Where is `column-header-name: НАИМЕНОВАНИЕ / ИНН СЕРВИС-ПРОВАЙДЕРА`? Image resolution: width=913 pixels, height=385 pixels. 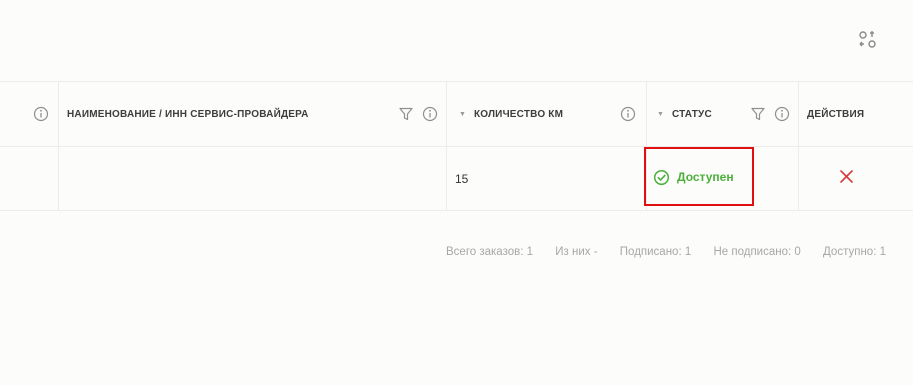
column-header-name: НАИМЕНОВАНИЕ / ИНН СЕРВИС-ПРОВАЙДЕРА is located at coordinates (227, 114).